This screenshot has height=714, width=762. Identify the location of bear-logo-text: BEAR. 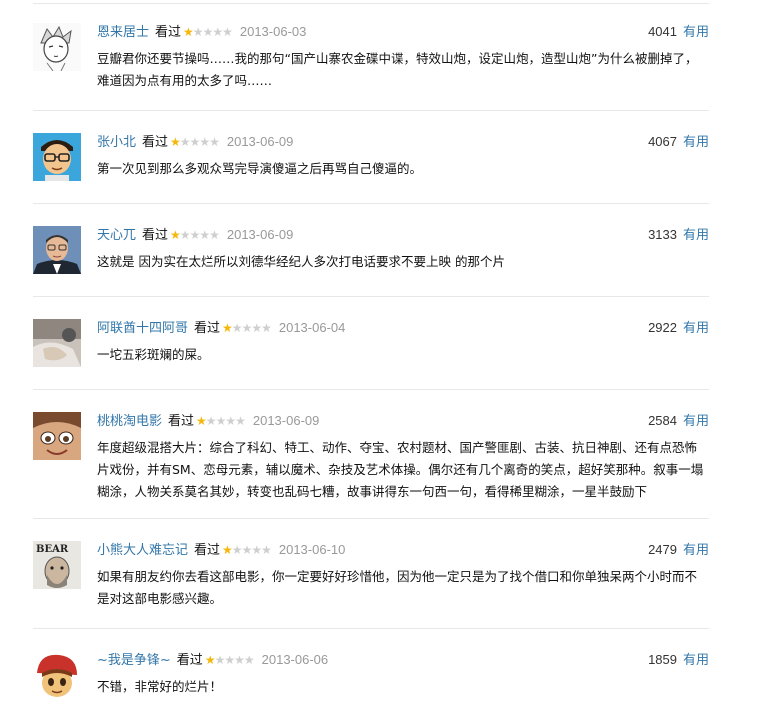
(52, 549).